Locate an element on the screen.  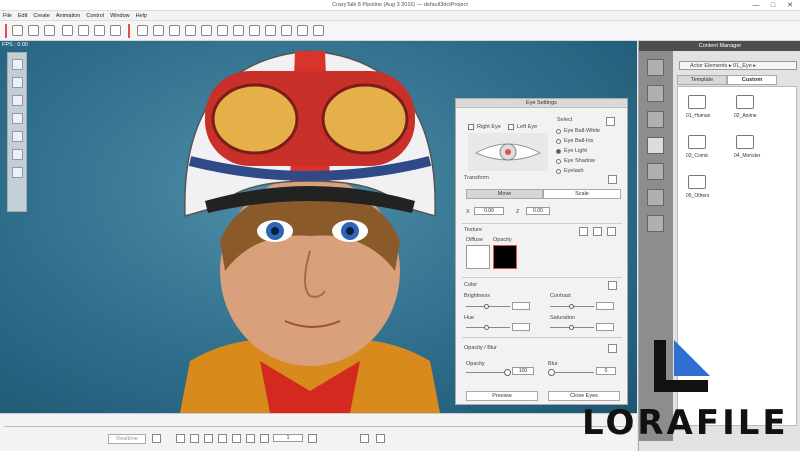
first-frame-icon is located at coordinates (180, 438).